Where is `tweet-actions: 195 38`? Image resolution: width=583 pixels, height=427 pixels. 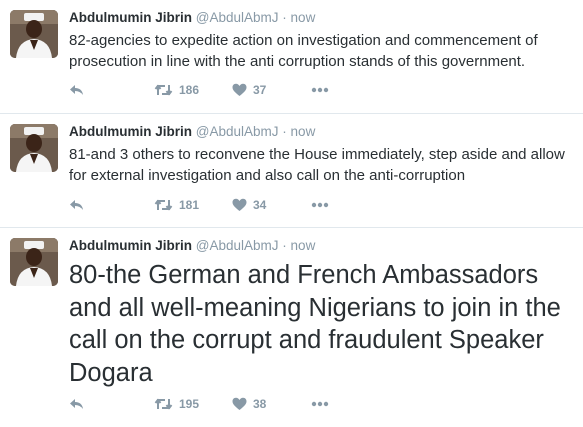 tweet-actions: 195 38 is located at coordinates (199, 404).